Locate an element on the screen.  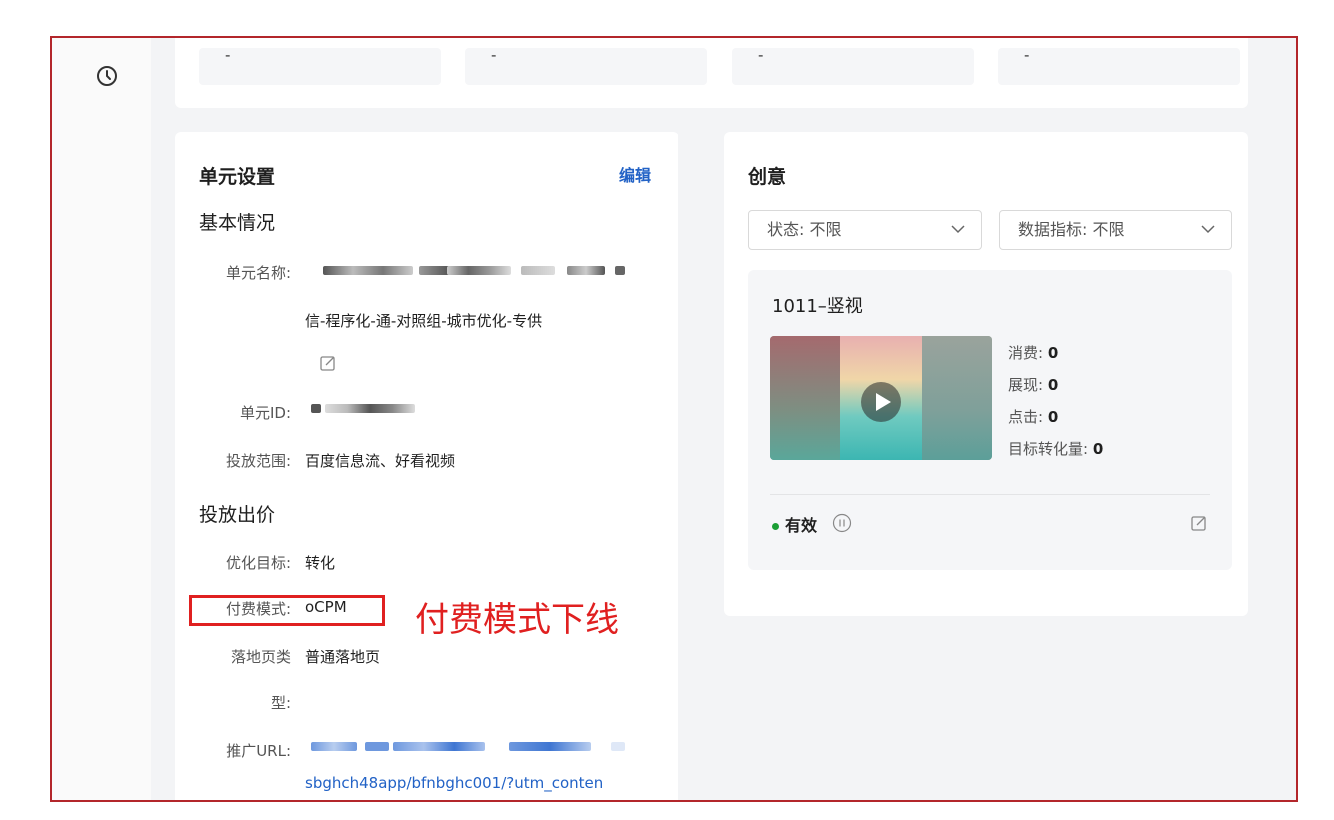
edit-unit-link: 编辑 is located at coordinates (635, 174).